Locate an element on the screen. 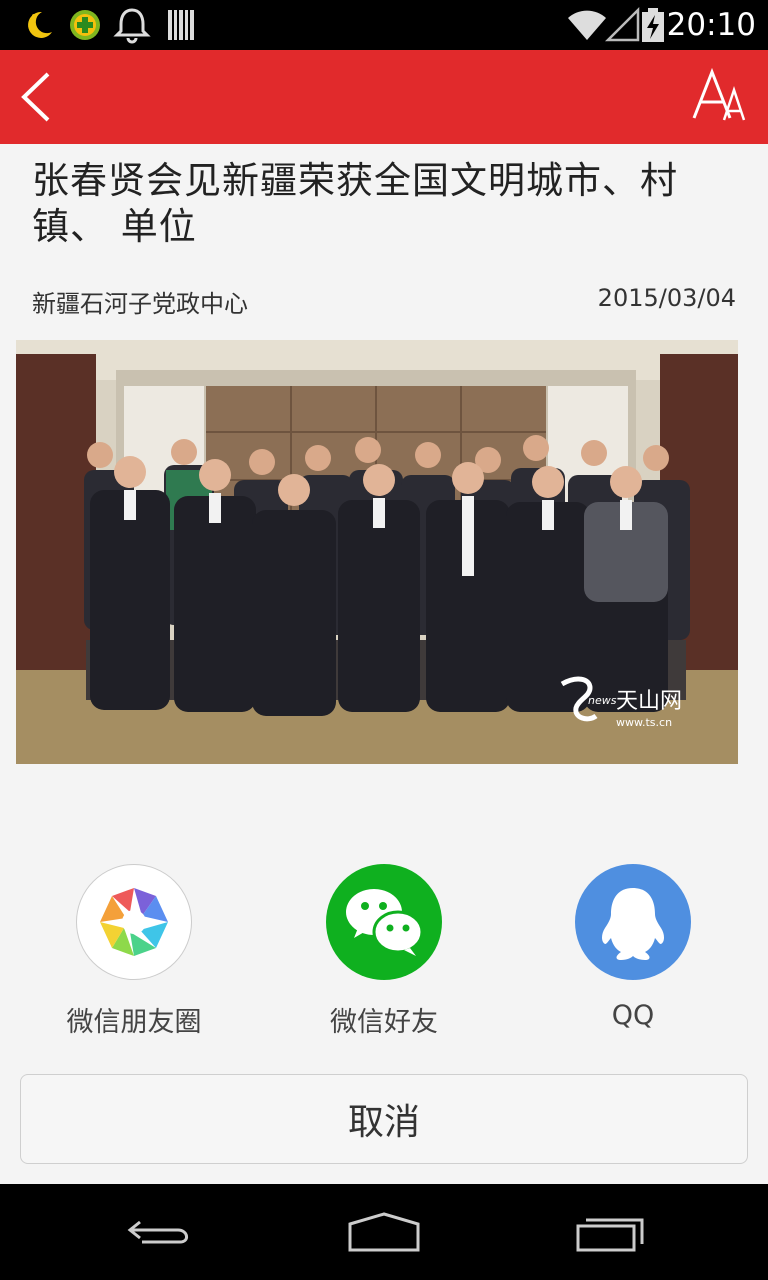  moments-icon is located at coordinates (134, 922).